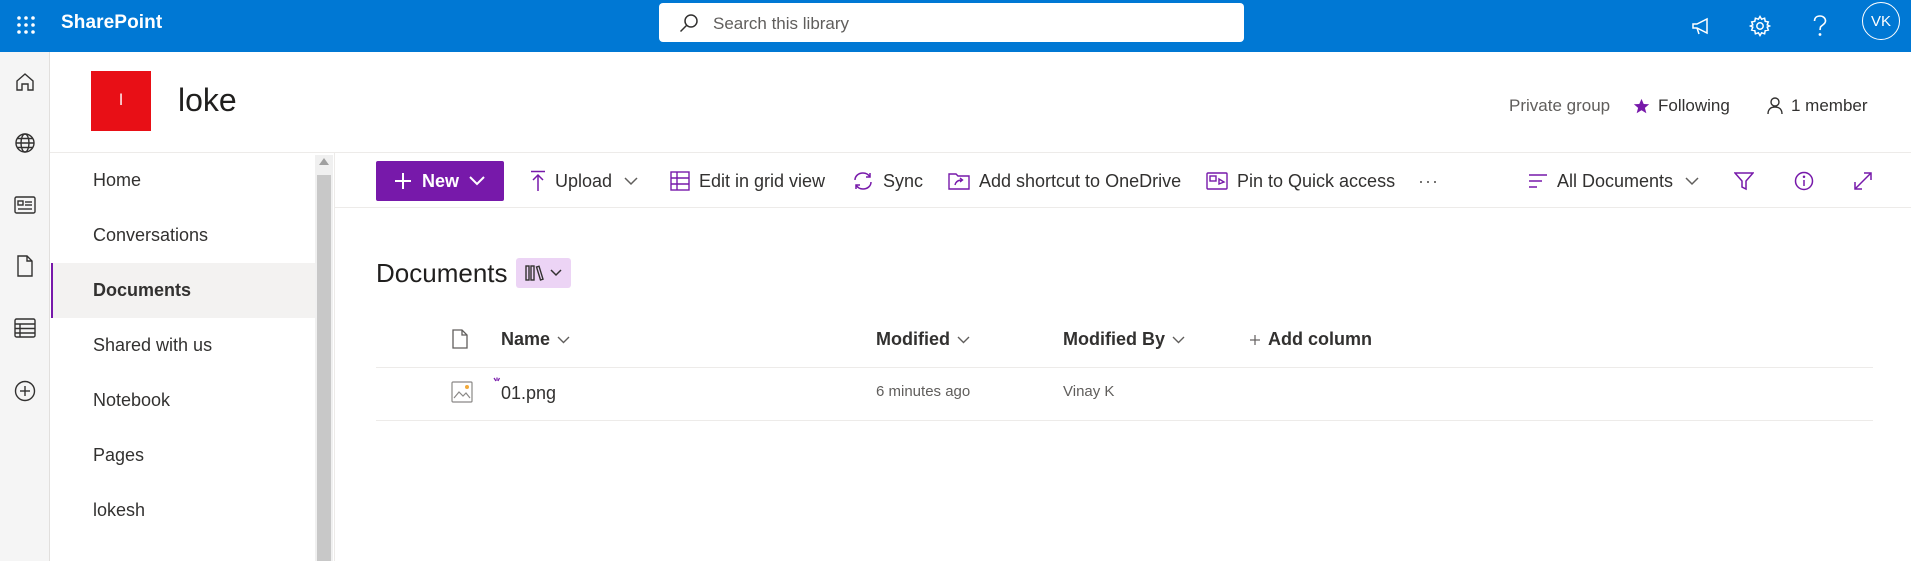 The width and height of the screenshot is (1911, 561). What do you see at coordinates (762, 180) in the screenshot?
I see `edit-grid-label: Edit in grid view` at bounding box center [762, 180].